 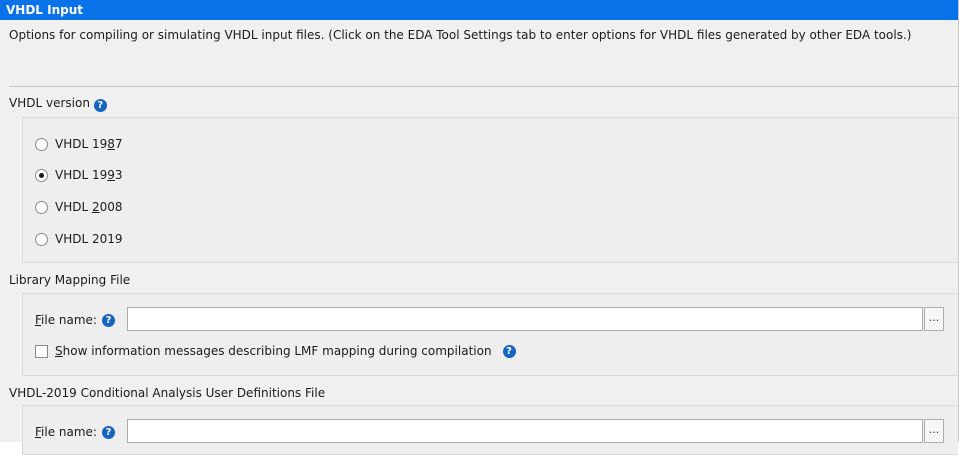 What do you see at coordinates (89, 207) in the screenshot?
I see `radio-label: VHDL 2008` at bounding box center [89, 207].